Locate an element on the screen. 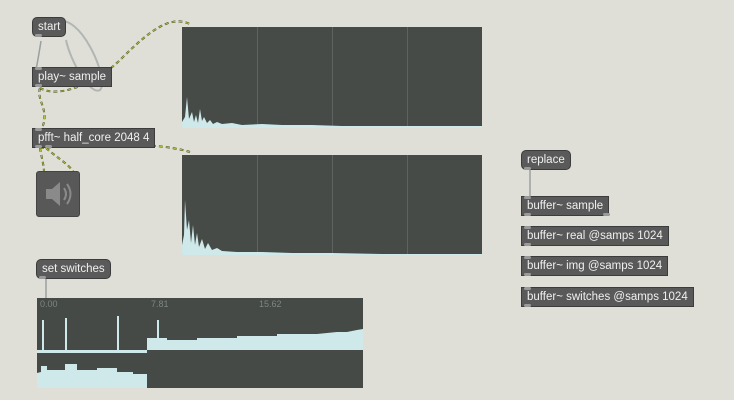 The width and height of the screenshot is (734, 400). replace-label: replace is located at coordinates (546, 160).